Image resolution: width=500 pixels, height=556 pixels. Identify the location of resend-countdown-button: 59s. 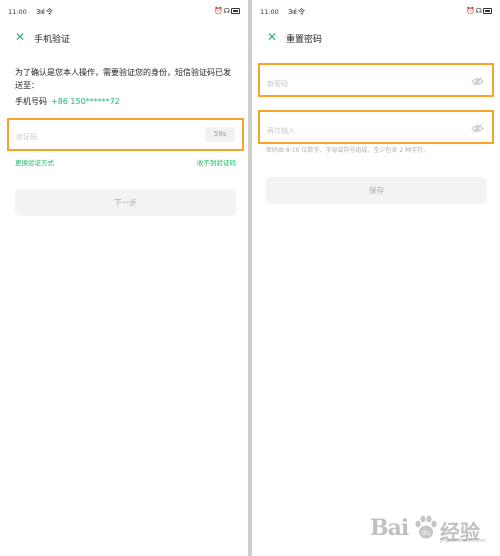
(220, 134).